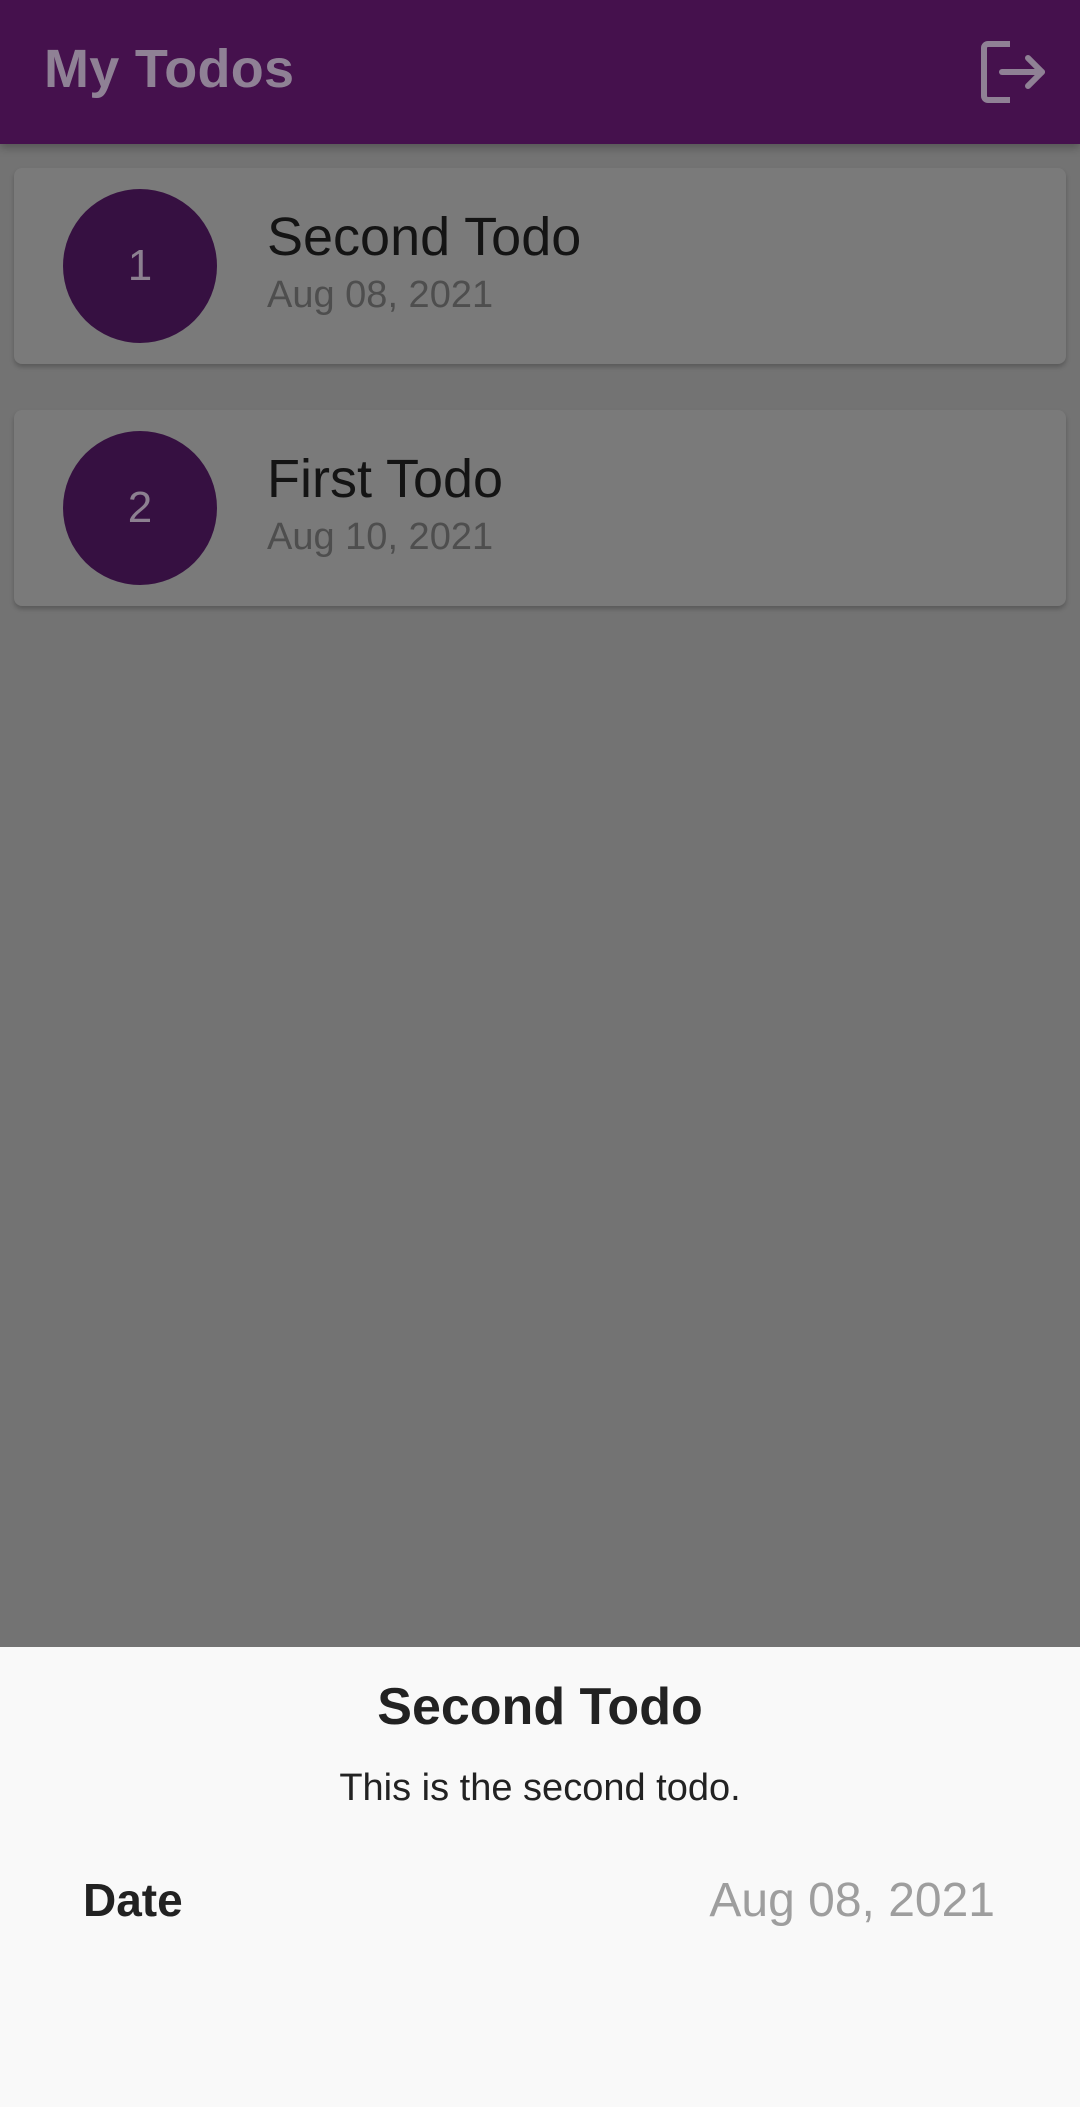 This screenshot has width=1080, height=2107. What do you see at coordinates (424, 237) in the screenshot?
I see `todo-title: Second Todo` at bounding box center [424, 237].